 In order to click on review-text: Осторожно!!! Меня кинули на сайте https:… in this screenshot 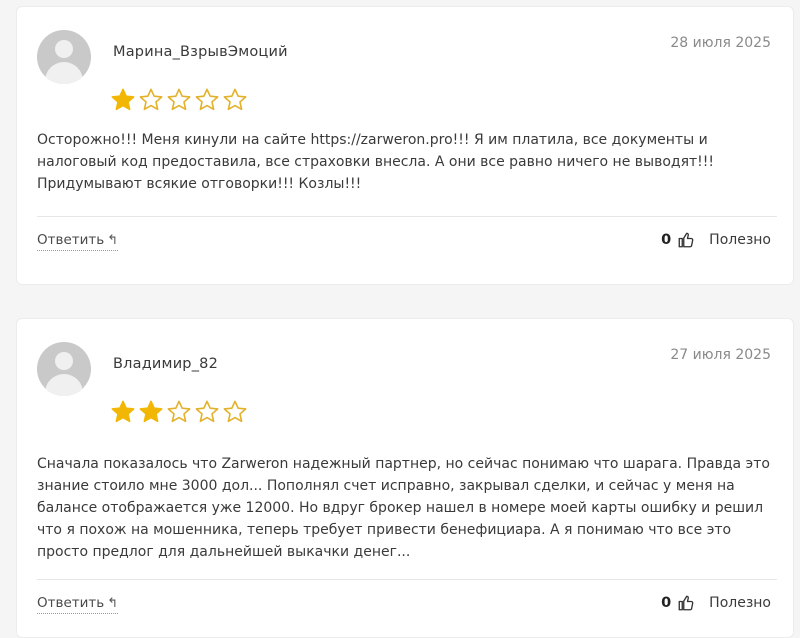, I will do `click(375, 162)`.